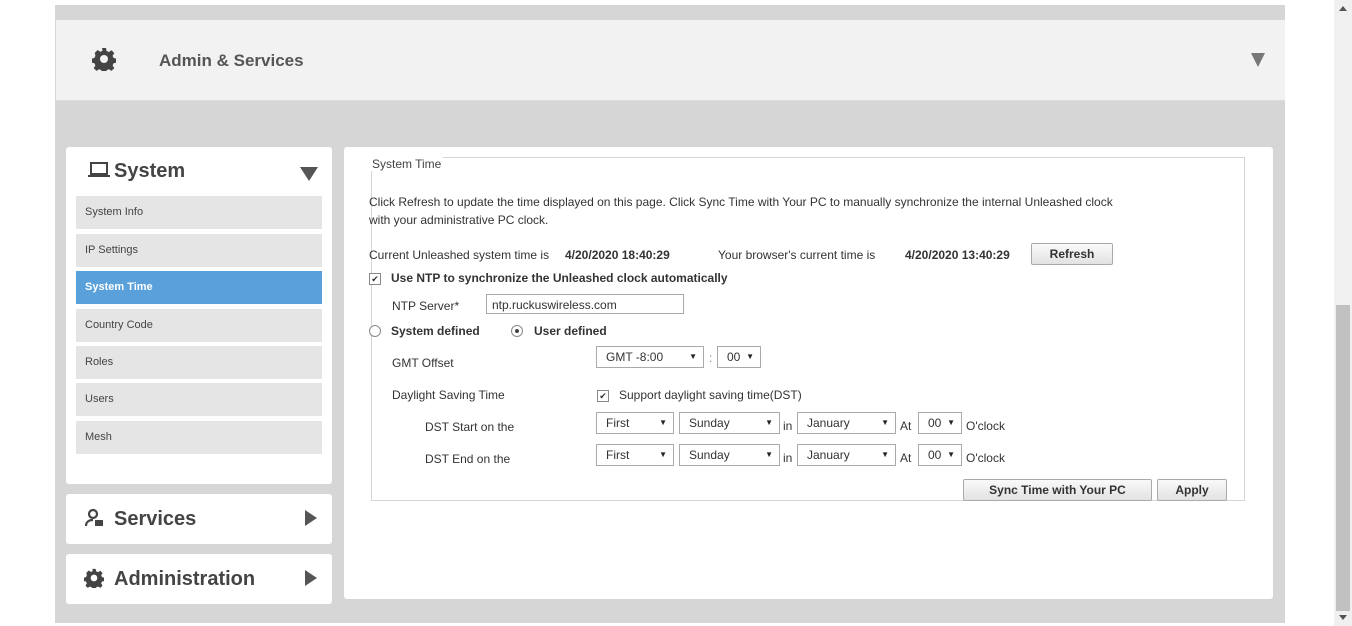 This screenshot has width=1352, height=626. I want to click on services-panel-title: Services, so click(155, 519).